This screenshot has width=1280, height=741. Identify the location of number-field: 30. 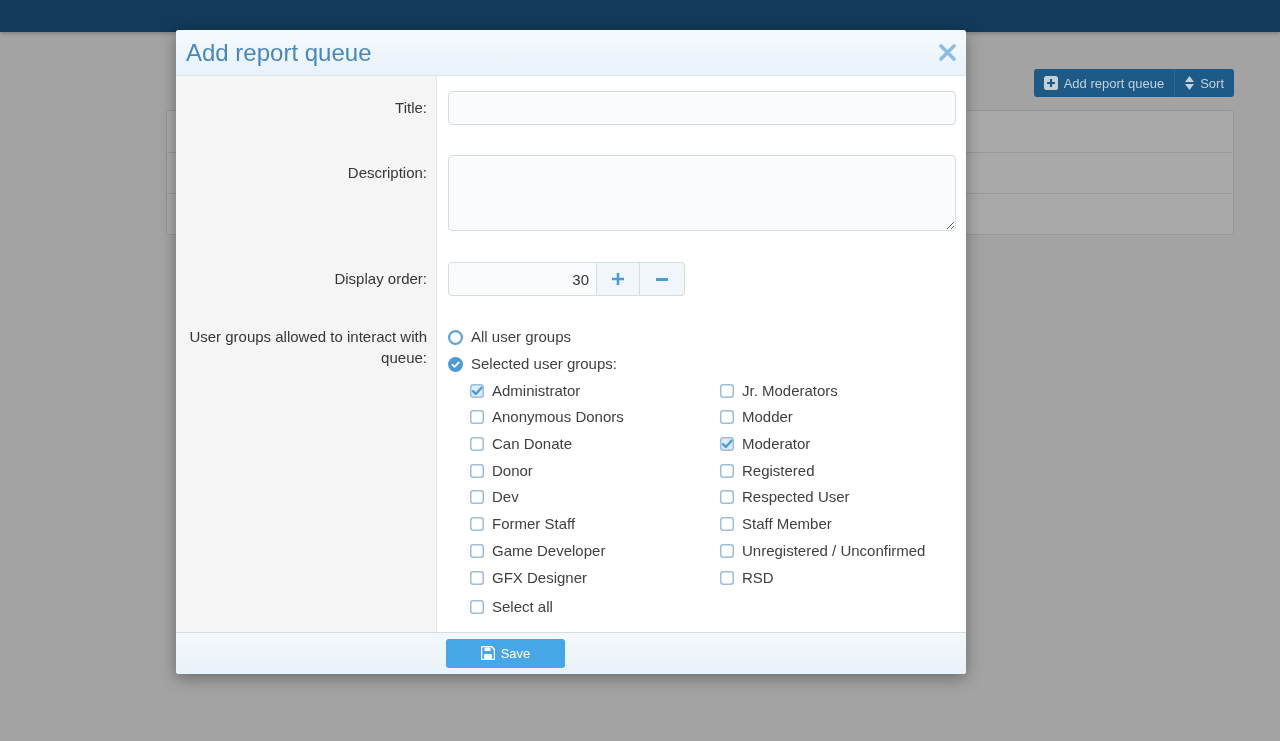
(522, 279).